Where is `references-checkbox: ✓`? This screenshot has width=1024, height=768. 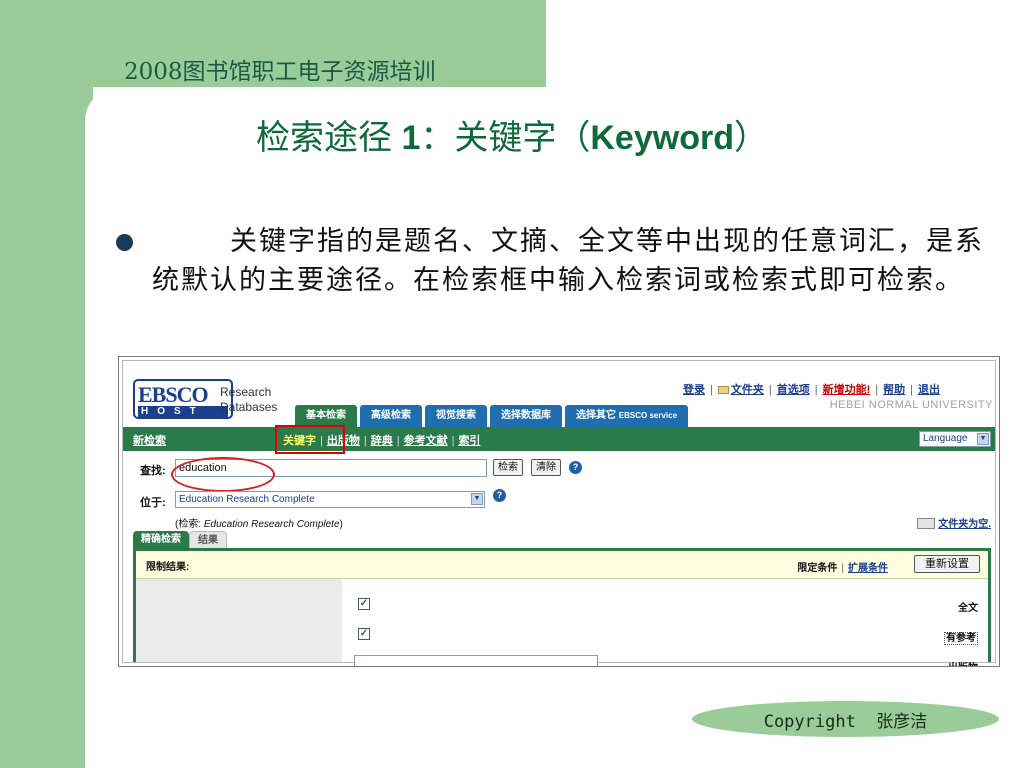
references-checkbox: ✓ is located at coordinates (364, 634).